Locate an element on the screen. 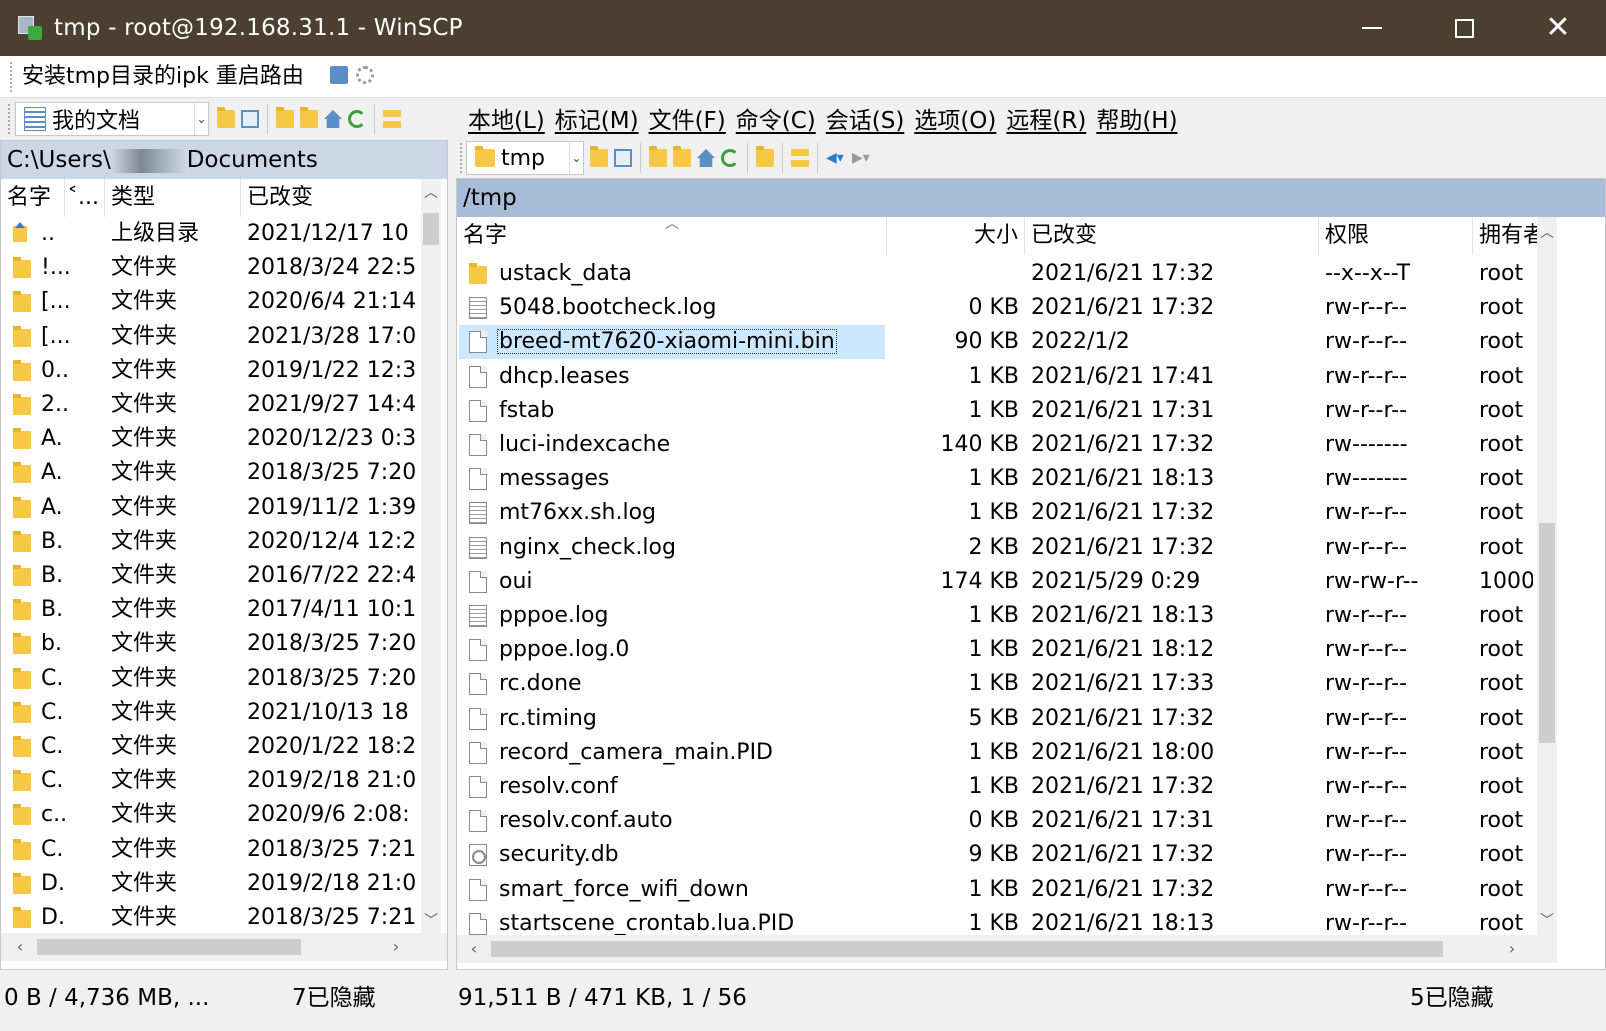 This screenshot has width=1606, height=1031. command-link-icon is located at coordinates (339, 75).